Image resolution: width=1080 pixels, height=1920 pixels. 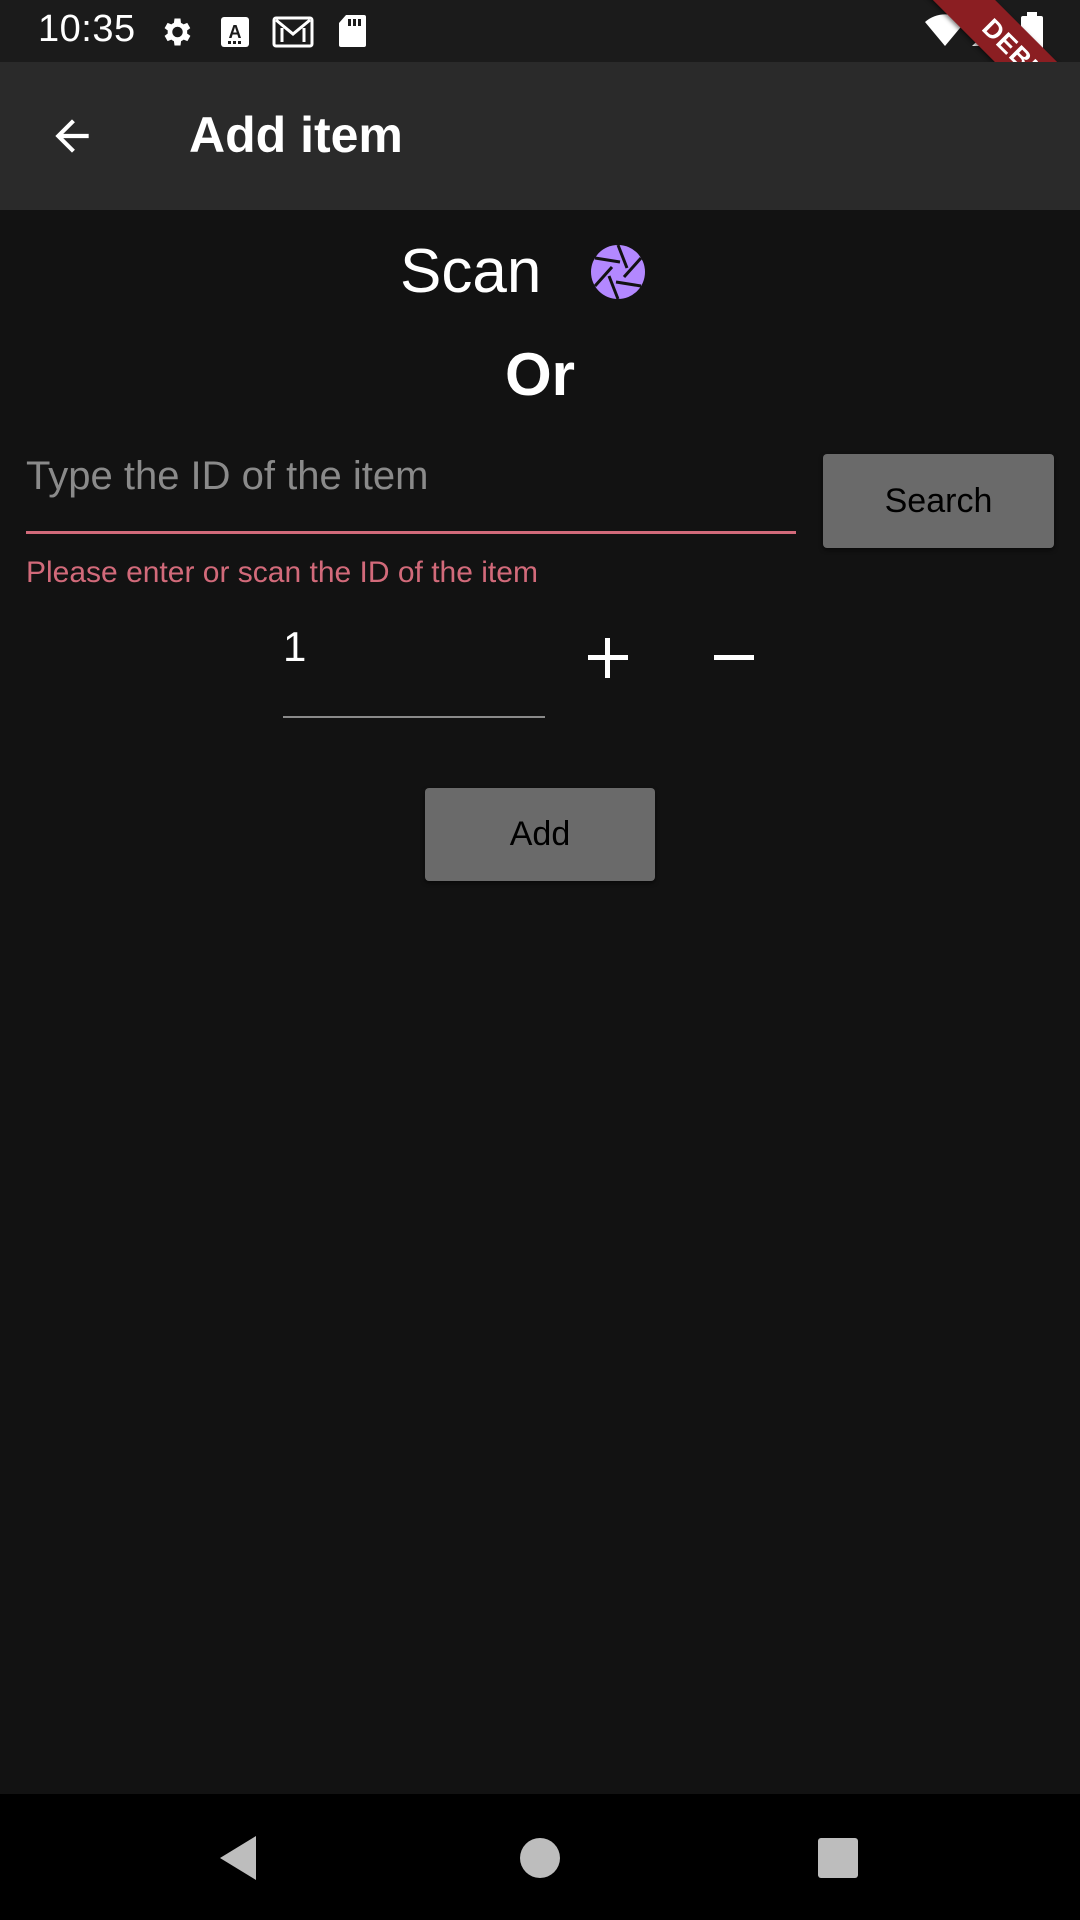 I want to click on camera-aperture-icon, so click(x=618, y=272).